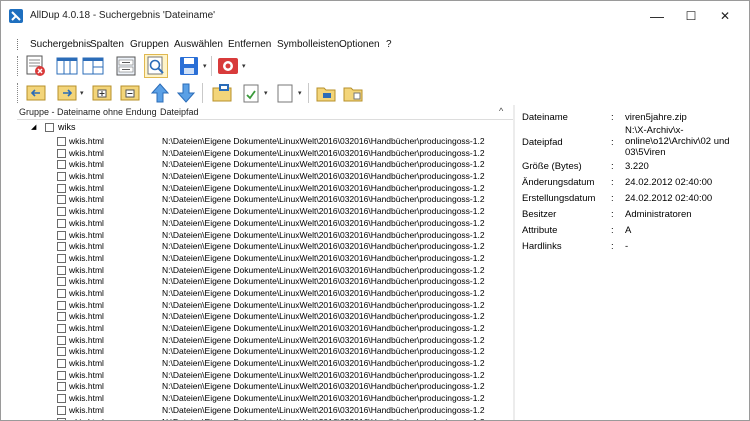 The width and height of the screenshot is (750, 421). Describe the element at coordinates (627, 246) in the screenshot. I see `property-value: -` at that location.